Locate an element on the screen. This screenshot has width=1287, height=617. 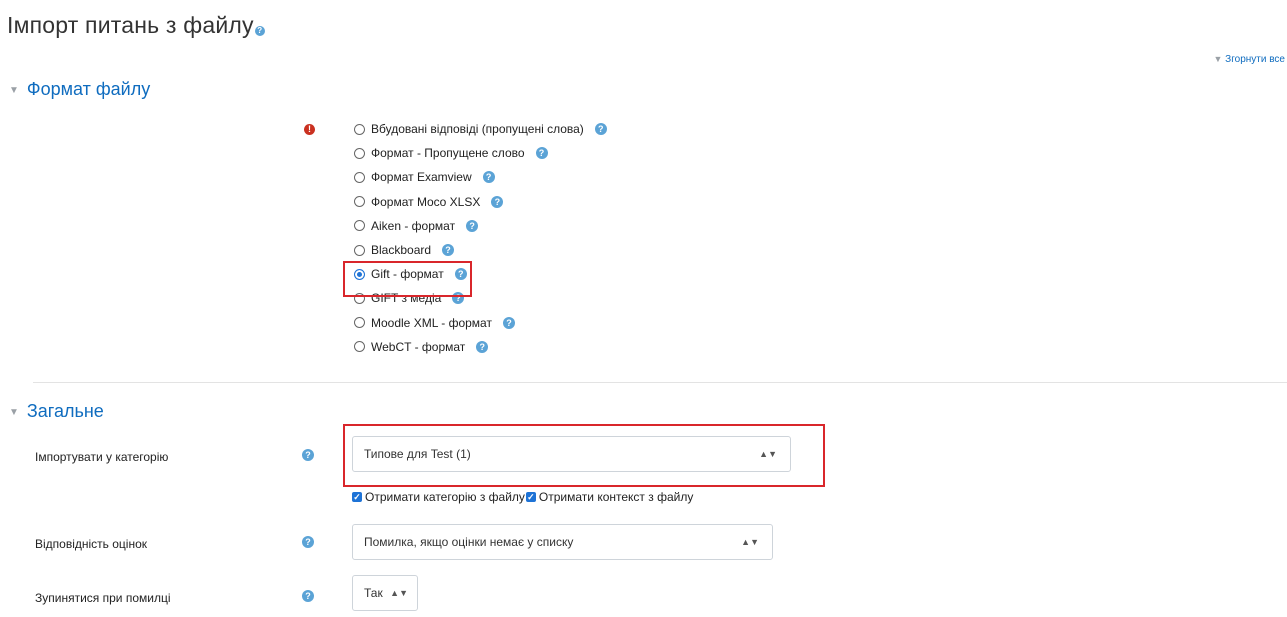
grade-match-label: Відповідність оцінок is located at coordinates (91, 544).